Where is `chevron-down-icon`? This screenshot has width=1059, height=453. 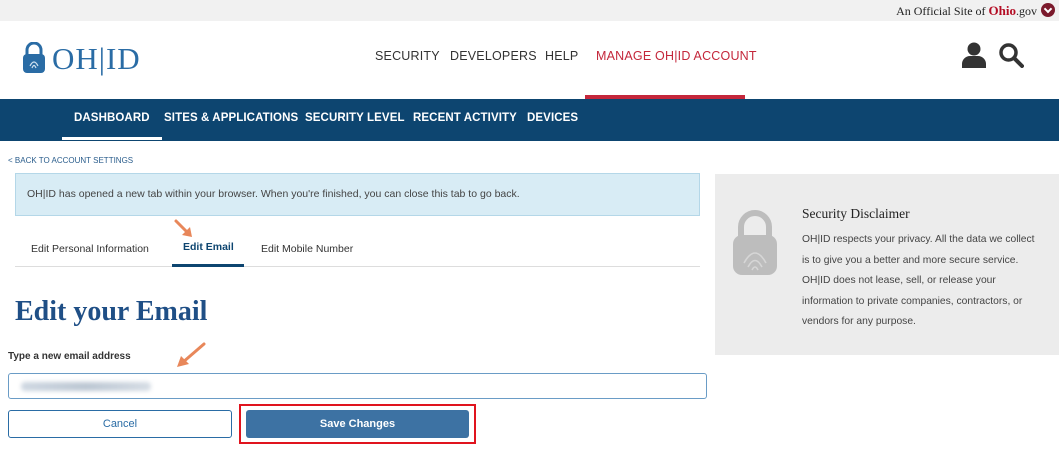 chevron-down-icon is located at coordinates (1048, 10).